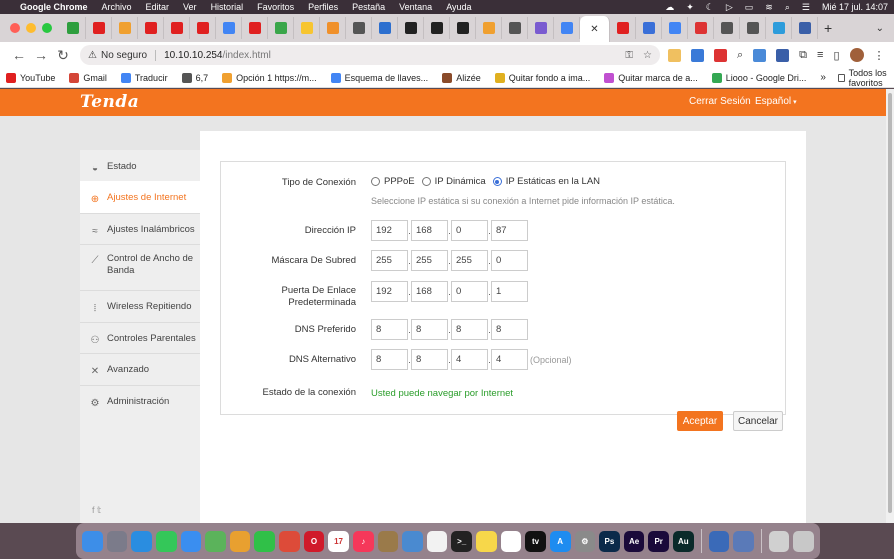 This screenshot has height=559, width=894. I want to click on menu-favoritos: Favoritos, so click(275, 7).